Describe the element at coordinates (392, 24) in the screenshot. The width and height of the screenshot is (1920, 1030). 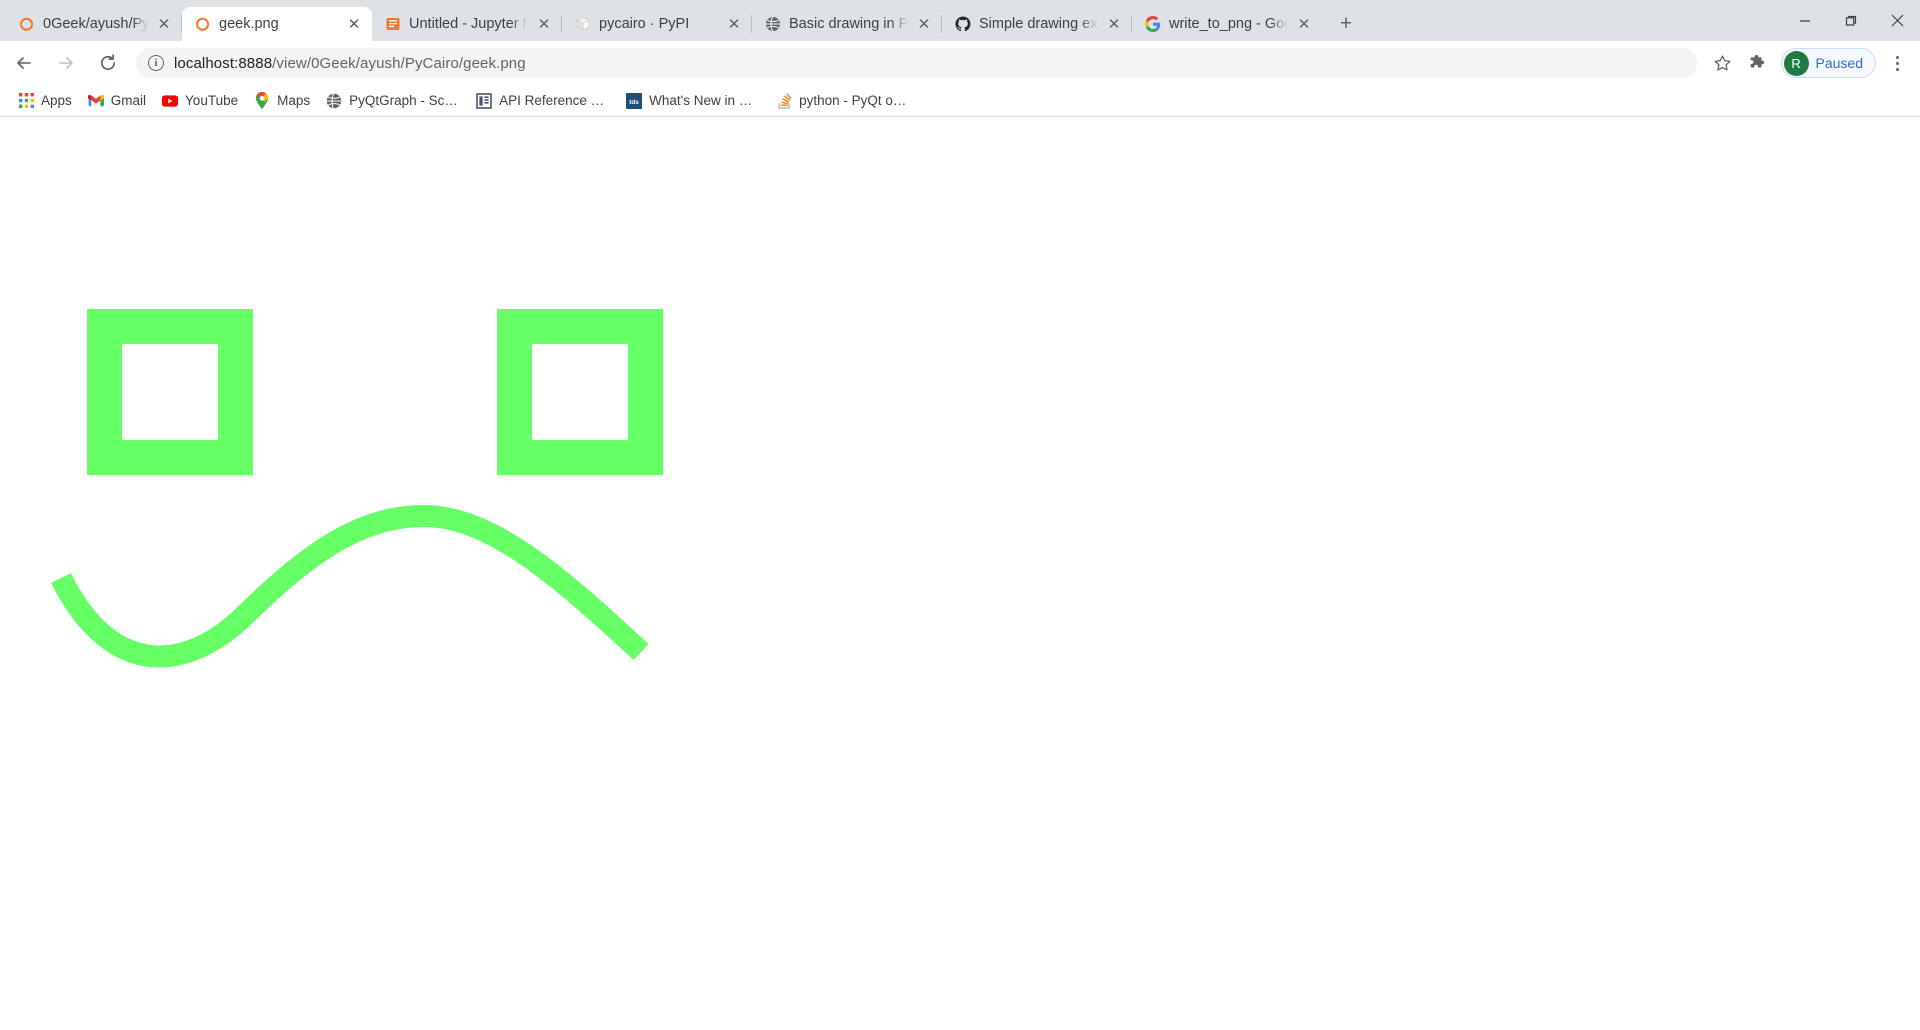
I see `jupyter-book-icon` at that location.